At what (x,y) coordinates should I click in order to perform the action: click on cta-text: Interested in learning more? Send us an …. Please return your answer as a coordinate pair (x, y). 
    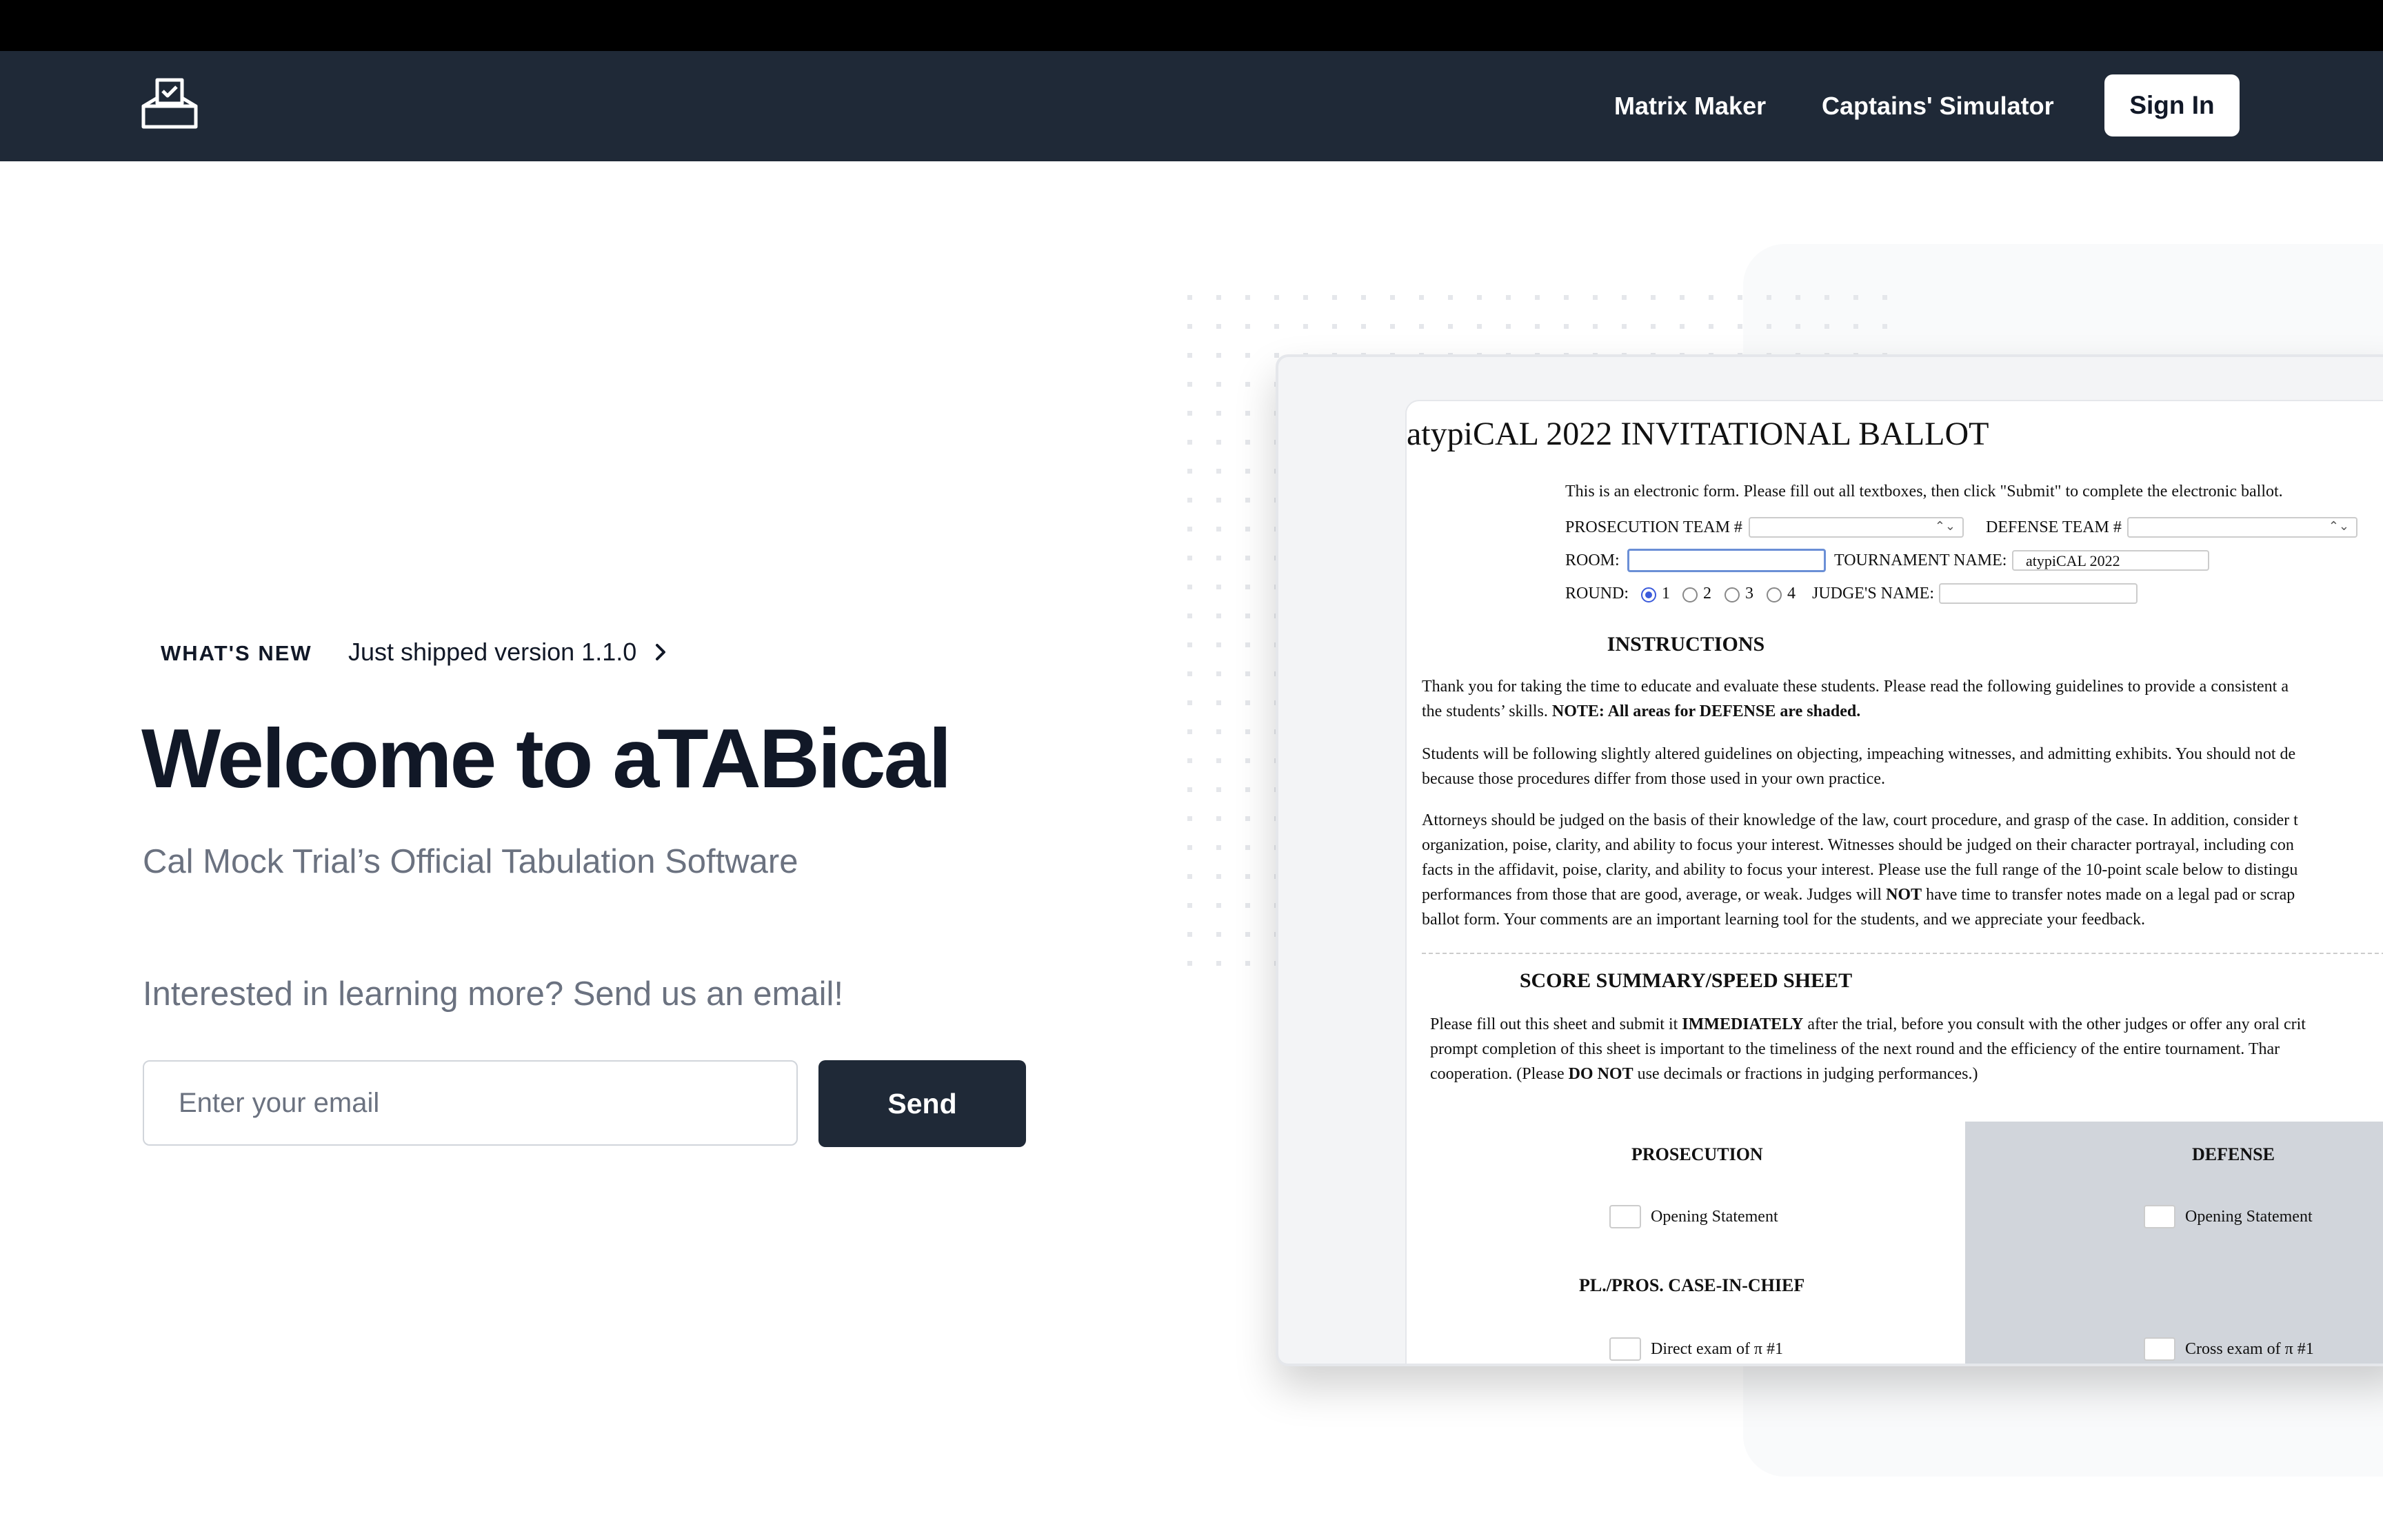
    Looking at the image, I should click on (493, 994).